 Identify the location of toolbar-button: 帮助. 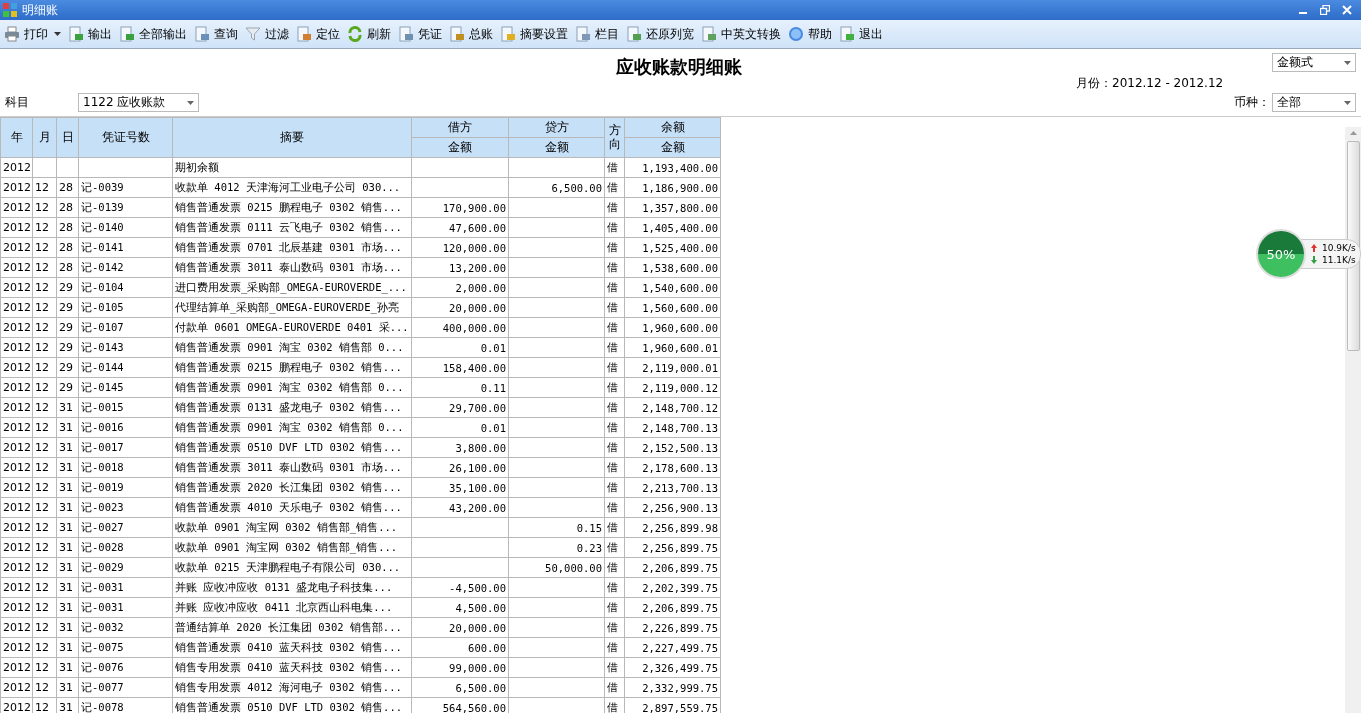
(811, 34).